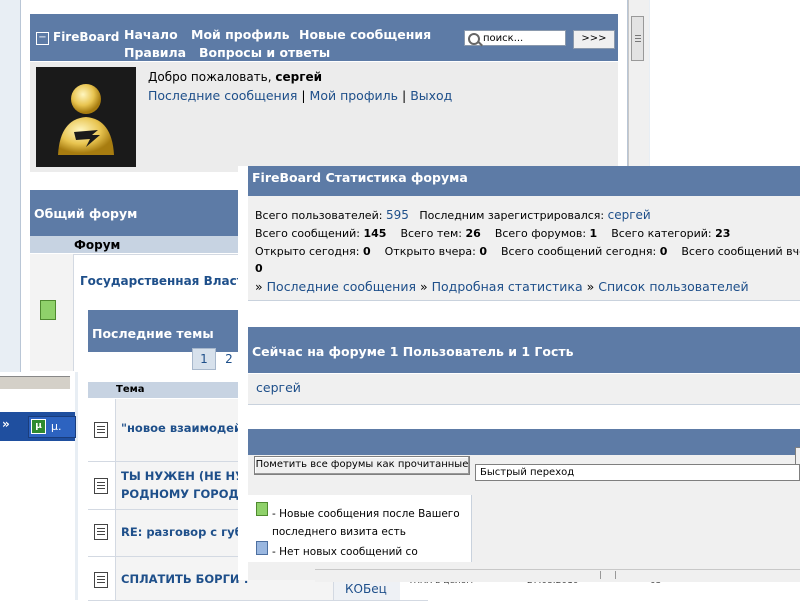 The width and height of the screenshot is (800, 601). I want to click on page-2-button: 2, so click(229, 359).